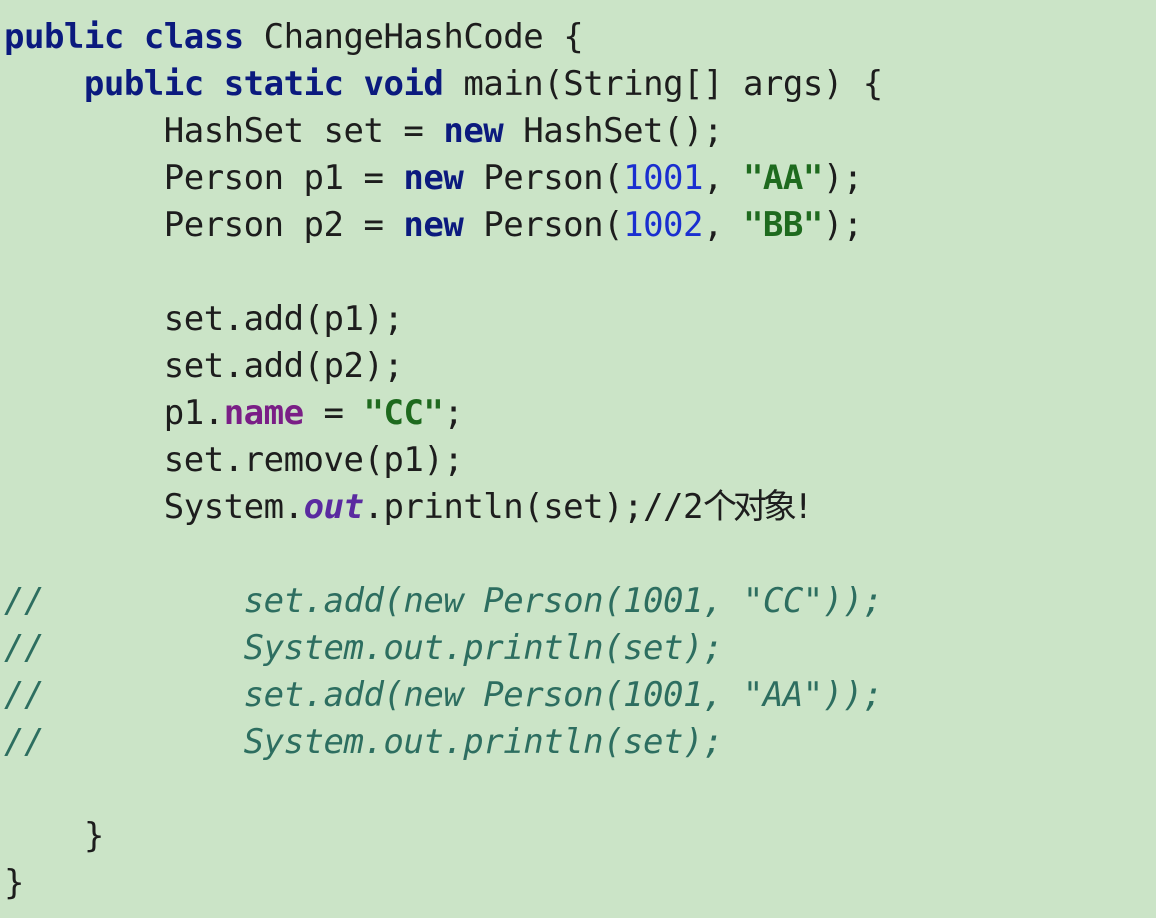  I want to click on code-line-11: System.out.println(set);//2个对象!, so click(443, 507).